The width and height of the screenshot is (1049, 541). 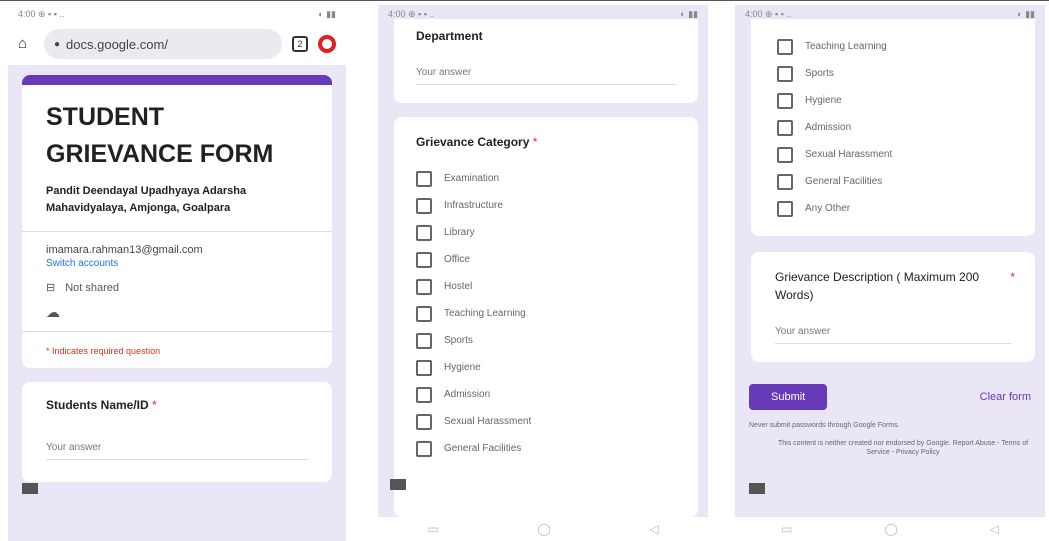 I want to click on status-time: 4:00 ⊕ ▪ ▪ .., so click(x=768, y=14).